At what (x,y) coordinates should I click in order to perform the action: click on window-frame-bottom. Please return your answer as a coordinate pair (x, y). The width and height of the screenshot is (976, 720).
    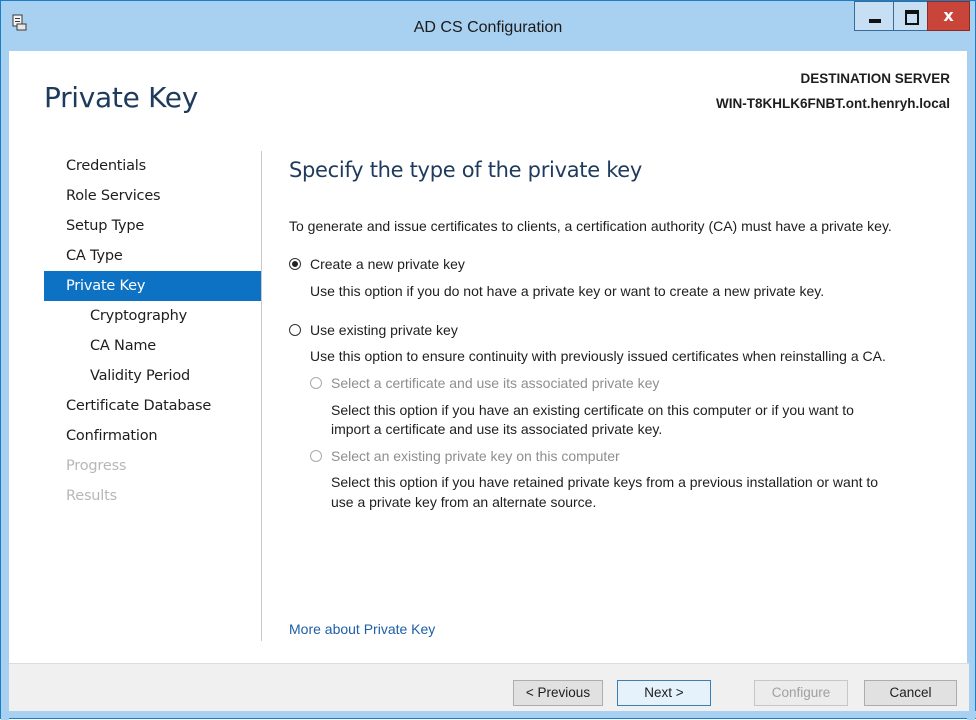
    Looking at the image, I should click on (488, 714).